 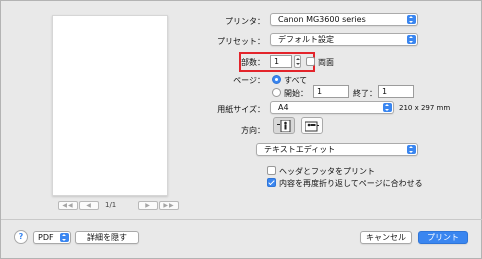 I want to click on printer-select: Canon MG3600 series, so click(x=344, y=19).